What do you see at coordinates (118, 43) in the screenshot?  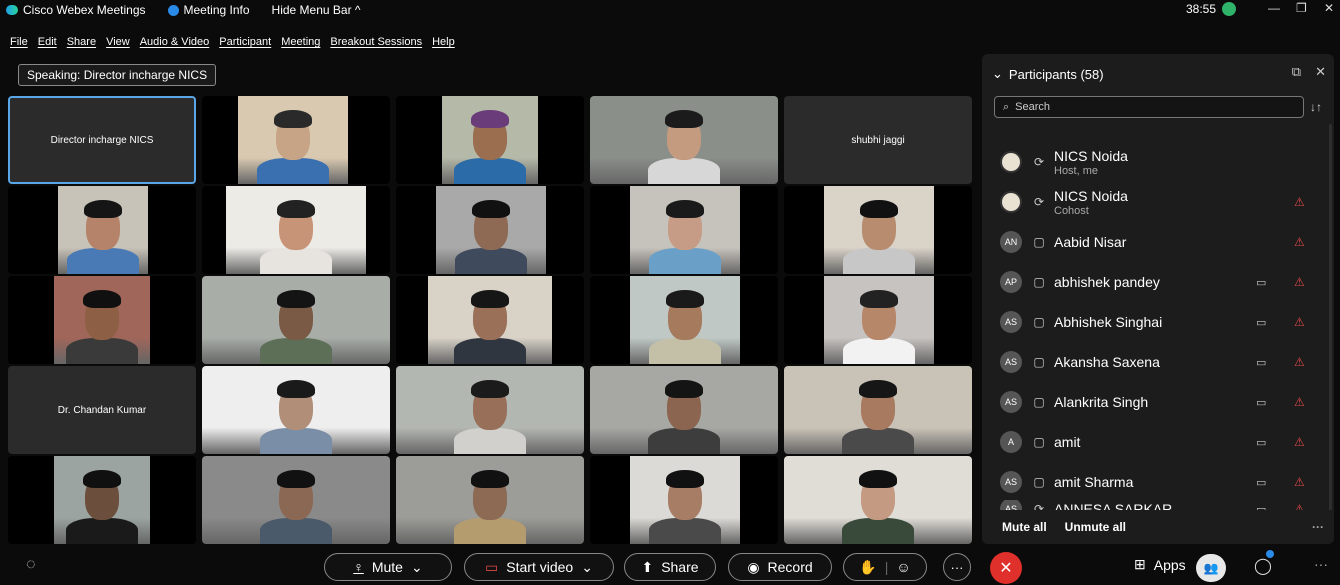 I see `menu-view: View` at bounding box center [118, 43].